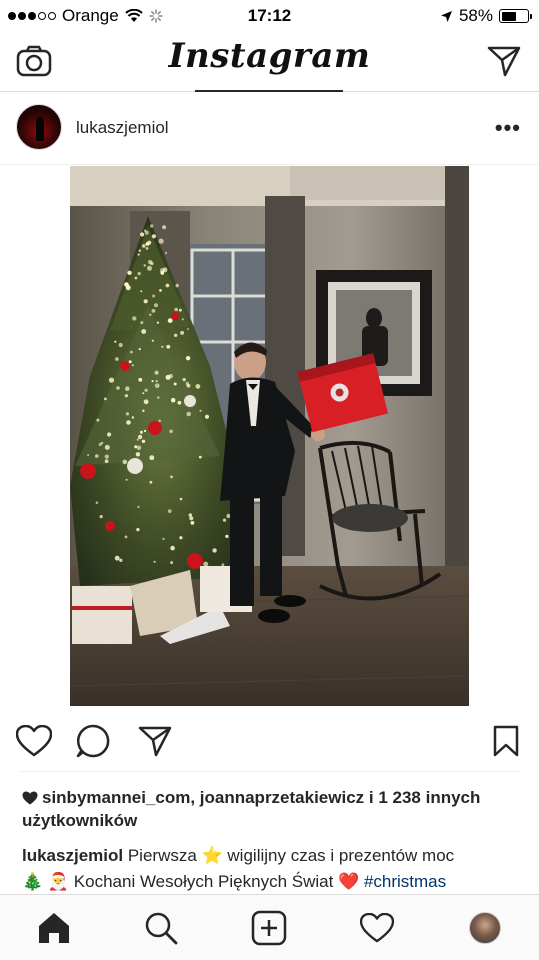  I want to click on post-author-username: lukaszjemiol, so click(122, 128).